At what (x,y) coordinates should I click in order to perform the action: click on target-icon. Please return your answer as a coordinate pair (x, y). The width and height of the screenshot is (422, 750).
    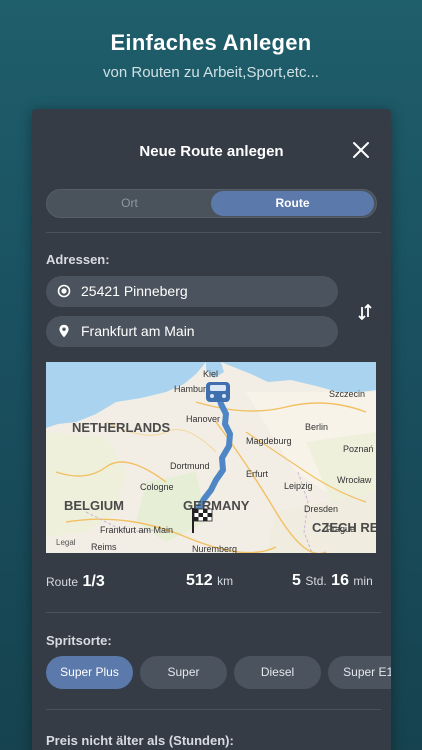
    Looking at the image, I should click on (64, 291).